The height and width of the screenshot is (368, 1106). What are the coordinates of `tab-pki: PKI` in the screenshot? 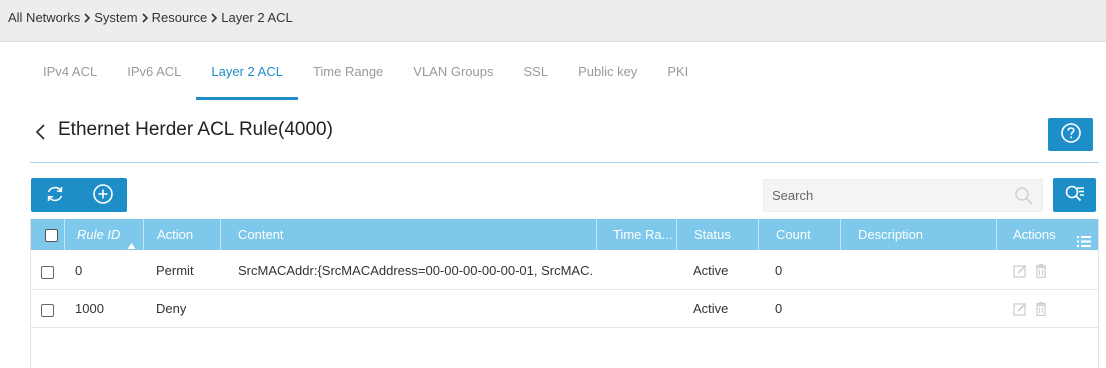 It's located at (677, 76).